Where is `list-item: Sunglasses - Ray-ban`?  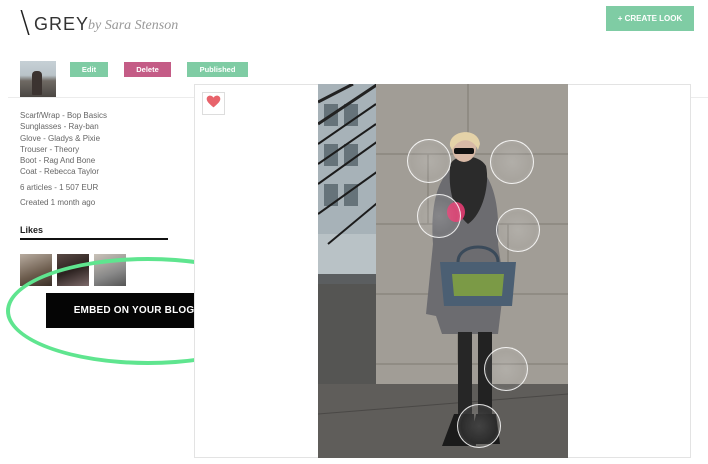 list-item: Sunglasses - Ray-ban is located at coordinates (63, 126).